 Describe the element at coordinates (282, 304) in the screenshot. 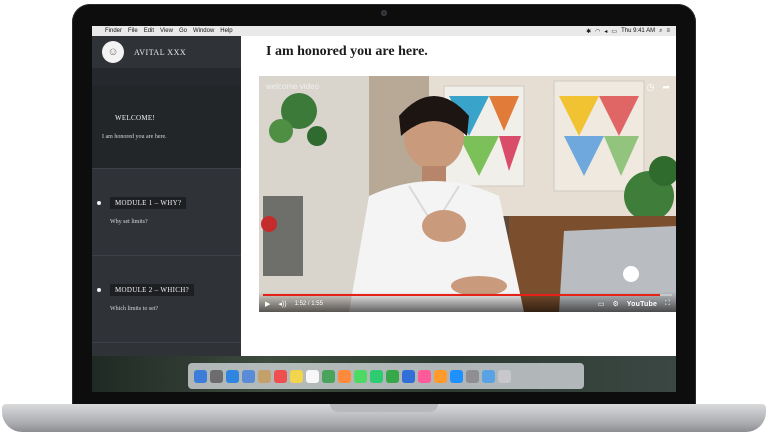

I see `volume-icon: ◂))` at that location.